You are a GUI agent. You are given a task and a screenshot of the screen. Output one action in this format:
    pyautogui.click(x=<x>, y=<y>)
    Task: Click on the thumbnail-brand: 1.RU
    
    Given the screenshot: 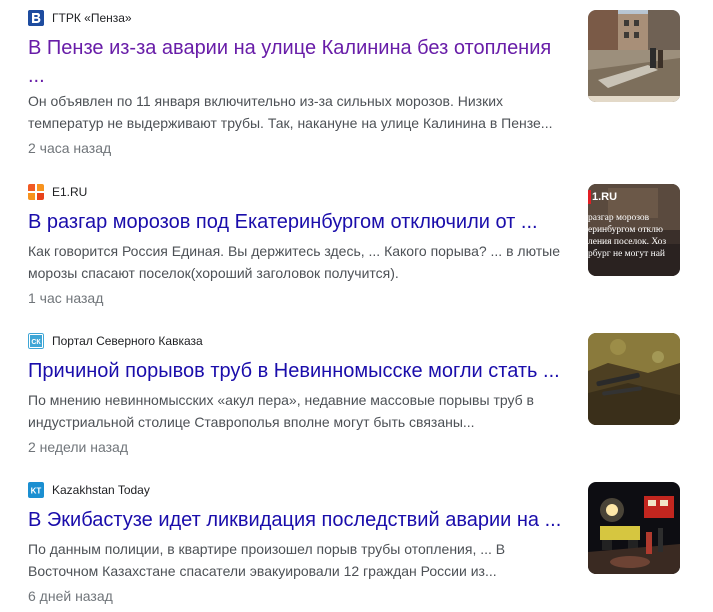 What is the action you would take?
    pyautogui.click(x=604, y=197)
    